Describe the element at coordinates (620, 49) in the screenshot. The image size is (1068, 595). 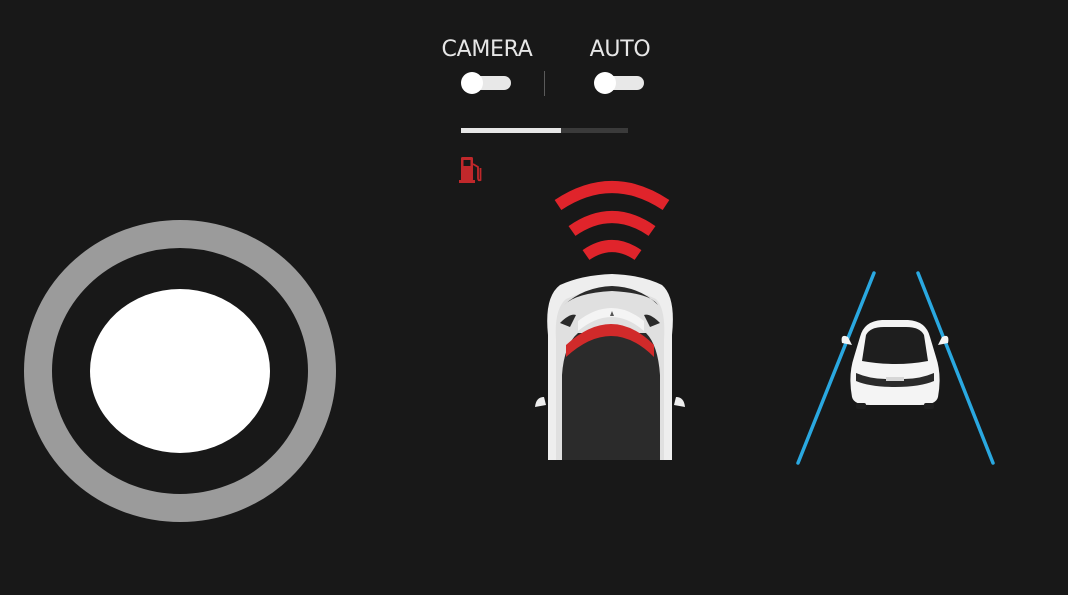
I see `auto-toggle-label: AUTO` at that location.